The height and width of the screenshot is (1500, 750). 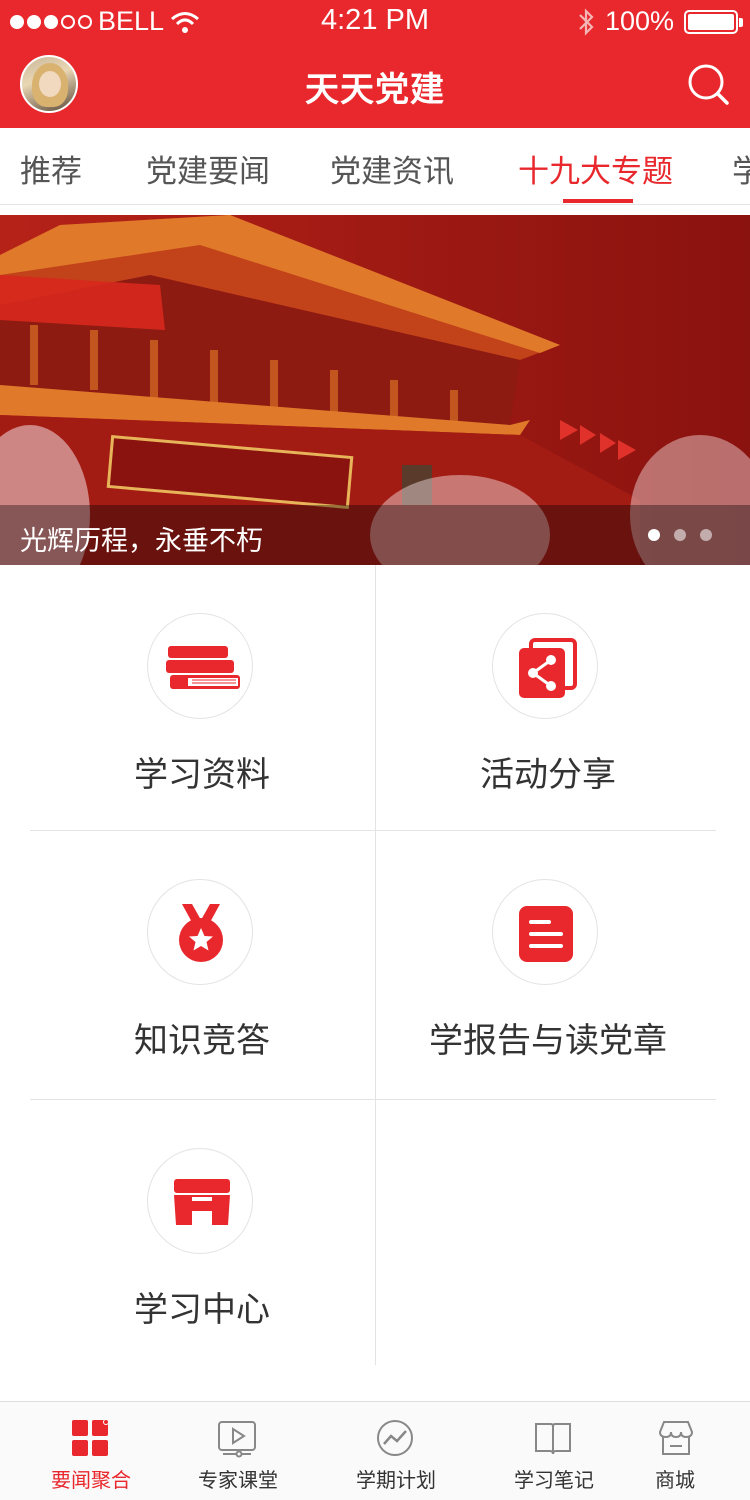 I want to click on grid-item-quiz: 知识竞答, so click(x=187, y=964).